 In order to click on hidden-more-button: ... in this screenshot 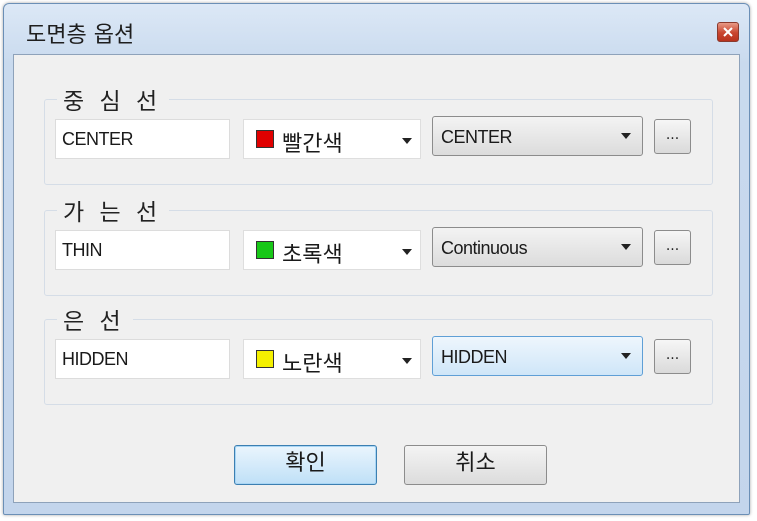, I will do `click(672, 356)`.